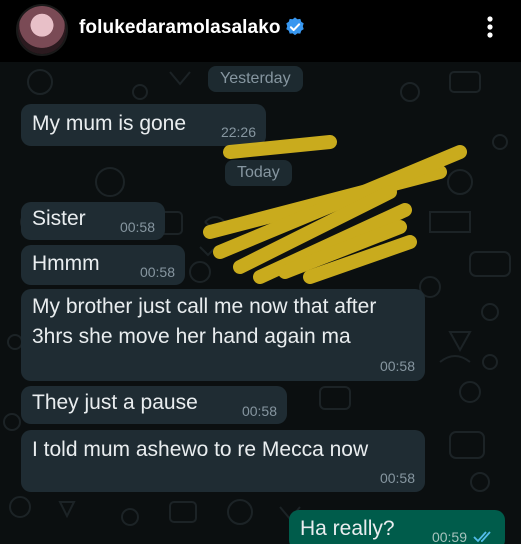 The height and width of the screenshot is (544, 521). I want to click on message-text: Hmmm, so click(66, 263).